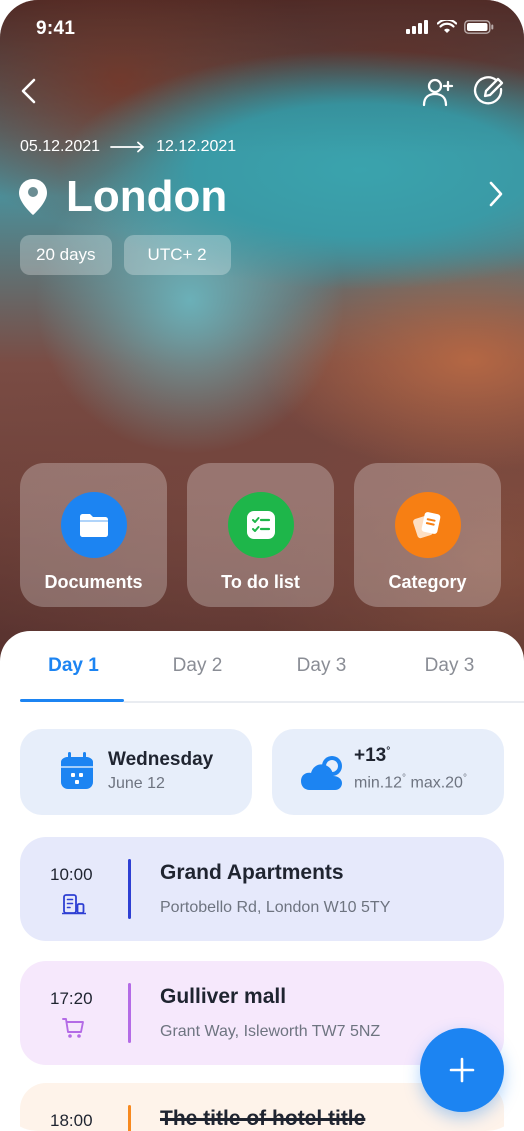 The width and height of the screenshot is (524, 1131). I want to click on day-info-row: Wednesday June 12 +13° min.12° max.20°, so click(262, 772).